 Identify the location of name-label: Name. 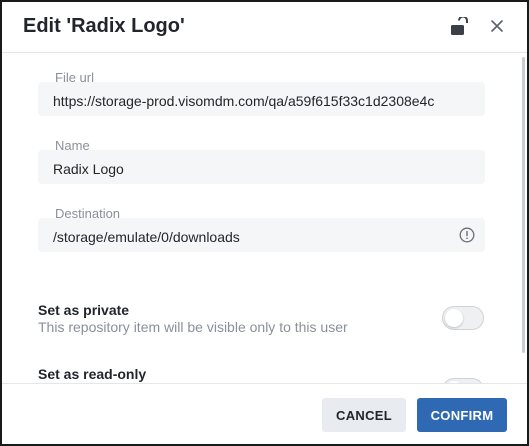
(72, 145).